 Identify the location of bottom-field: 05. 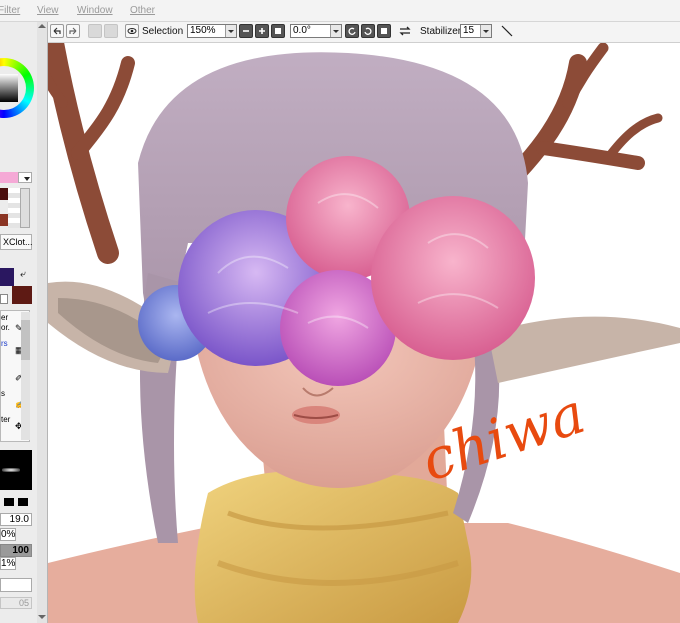
(16, 603).